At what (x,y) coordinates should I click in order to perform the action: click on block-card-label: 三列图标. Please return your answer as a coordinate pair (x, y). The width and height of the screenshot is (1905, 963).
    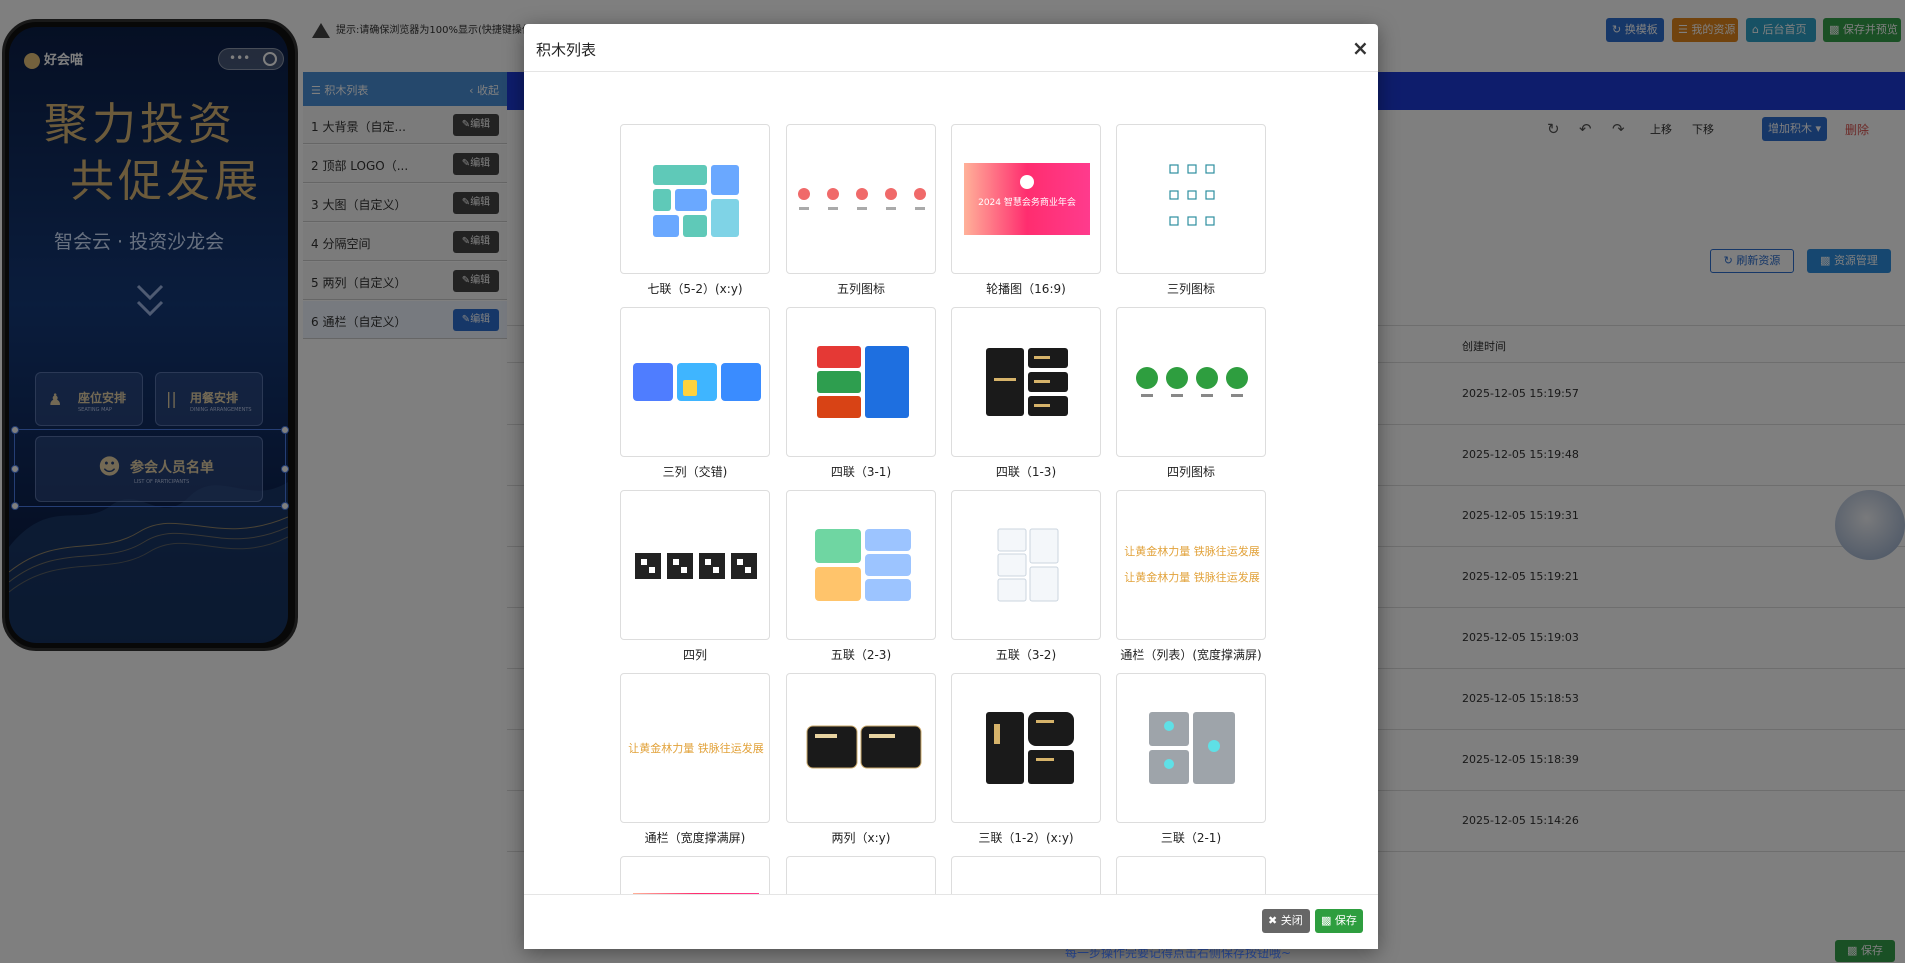
    Looking at the image, I should click on (1190, 289).